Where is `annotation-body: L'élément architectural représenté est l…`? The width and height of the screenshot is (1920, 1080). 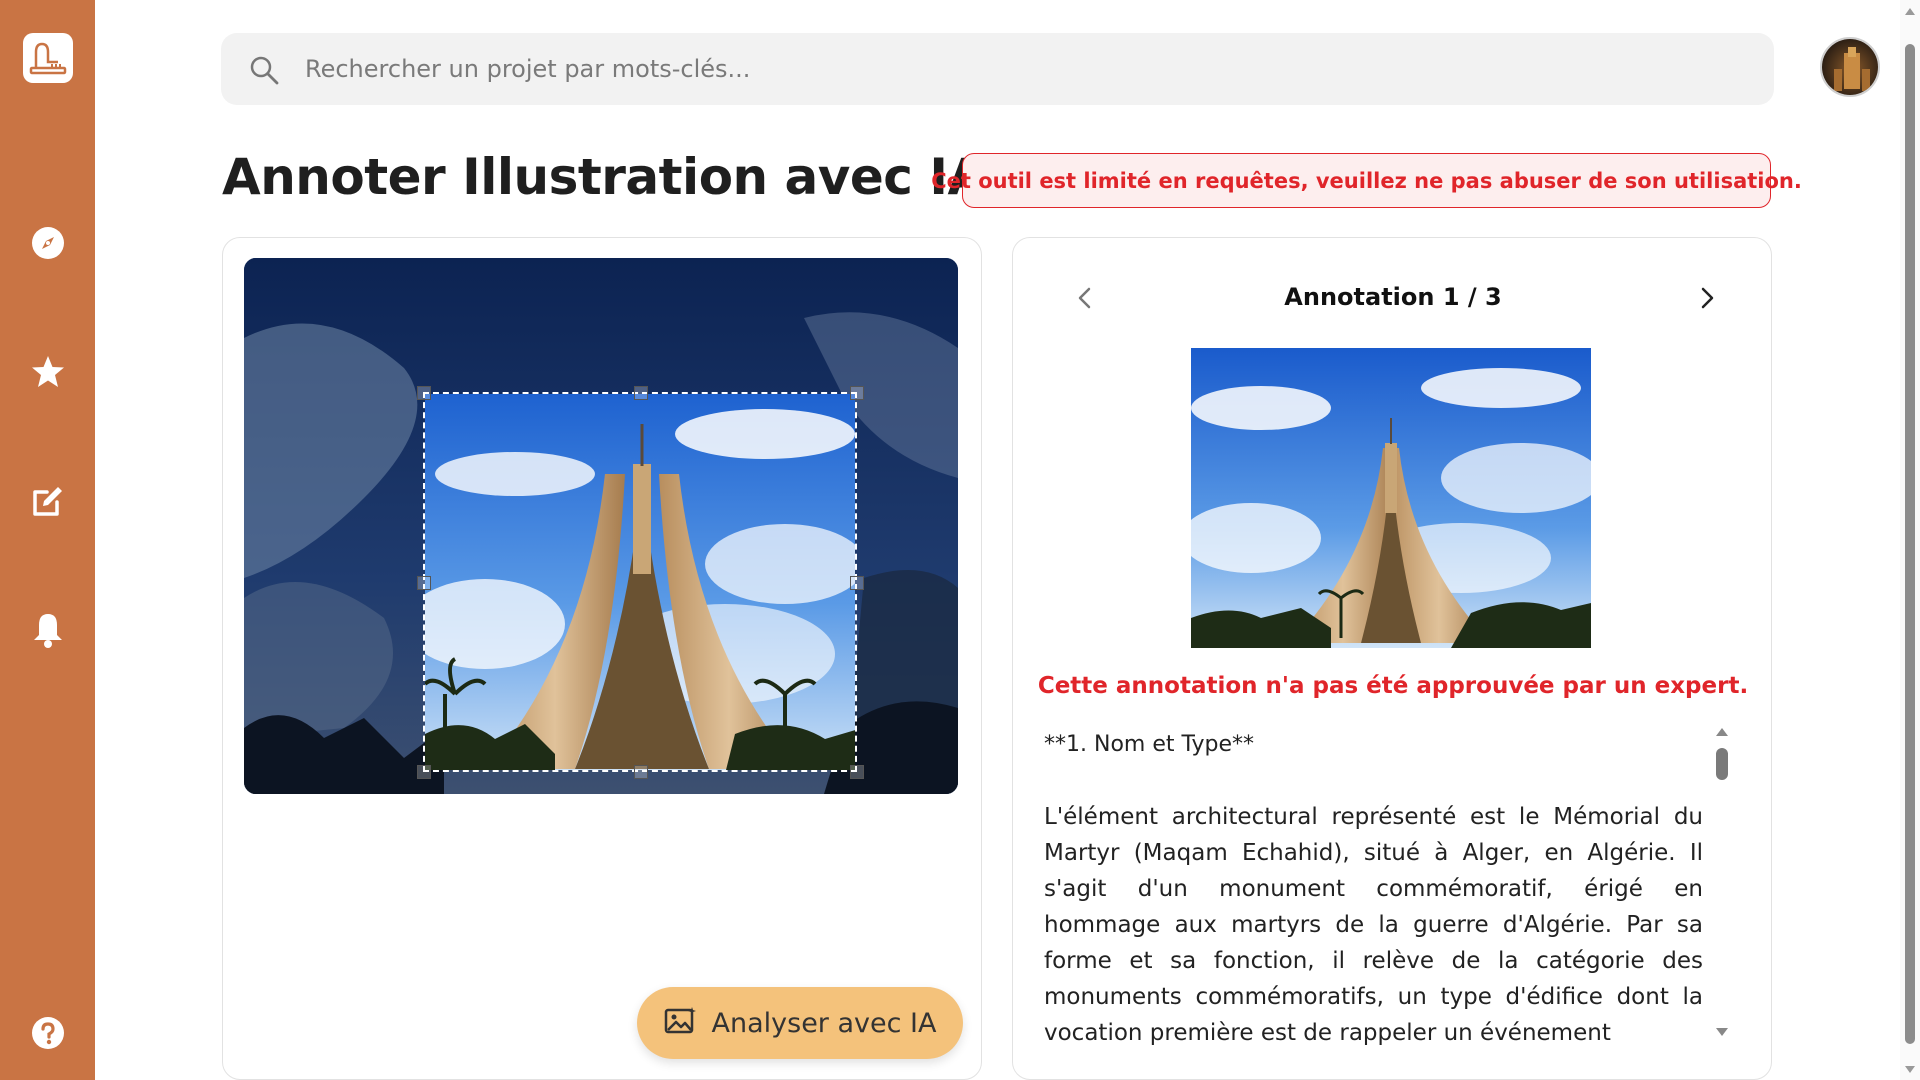 annotation-body: L'élément architectural représenté est l… is located at coordinates (1373, 925).